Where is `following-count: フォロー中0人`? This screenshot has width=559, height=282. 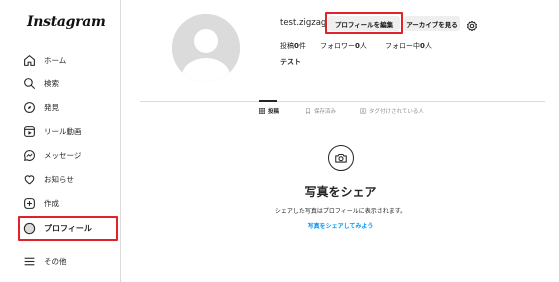
following-count: フォロー中0人 is located at coordinates (408, 46).